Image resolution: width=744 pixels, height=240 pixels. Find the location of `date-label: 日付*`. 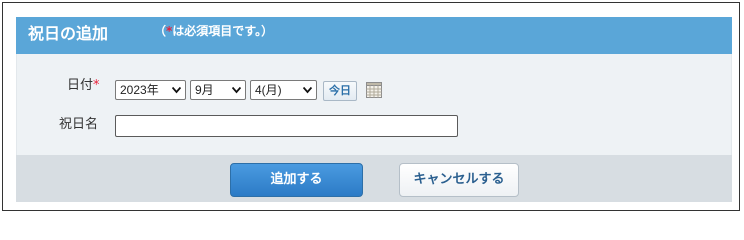

date-label: 日付* is located at coordinates (83, 86).